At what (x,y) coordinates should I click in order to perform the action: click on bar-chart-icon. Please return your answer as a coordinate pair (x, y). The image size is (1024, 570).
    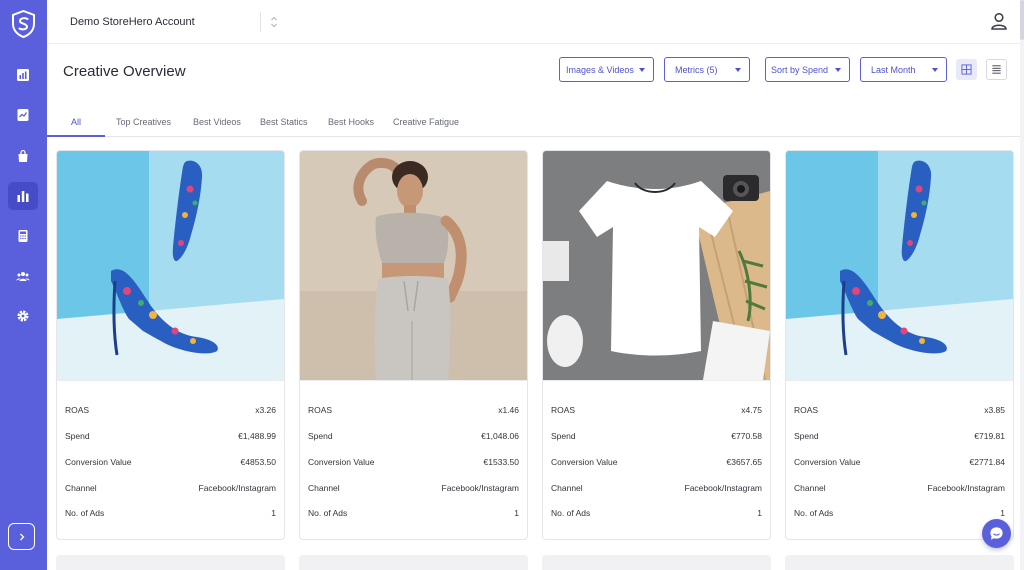
    Looking at the image, I should click on (23, 196).